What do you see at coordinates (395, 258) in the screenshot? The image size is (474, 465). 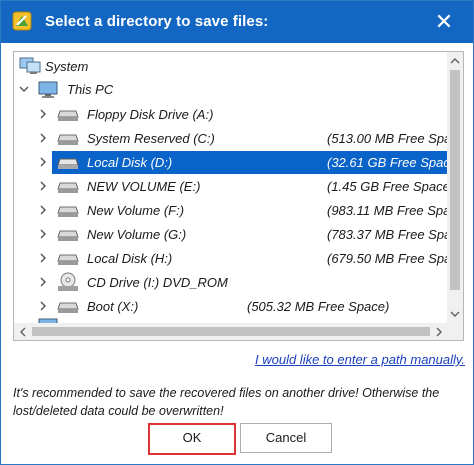 I see `free-space: (679.50 MB Free Space)` at bounding box center [395, 258].